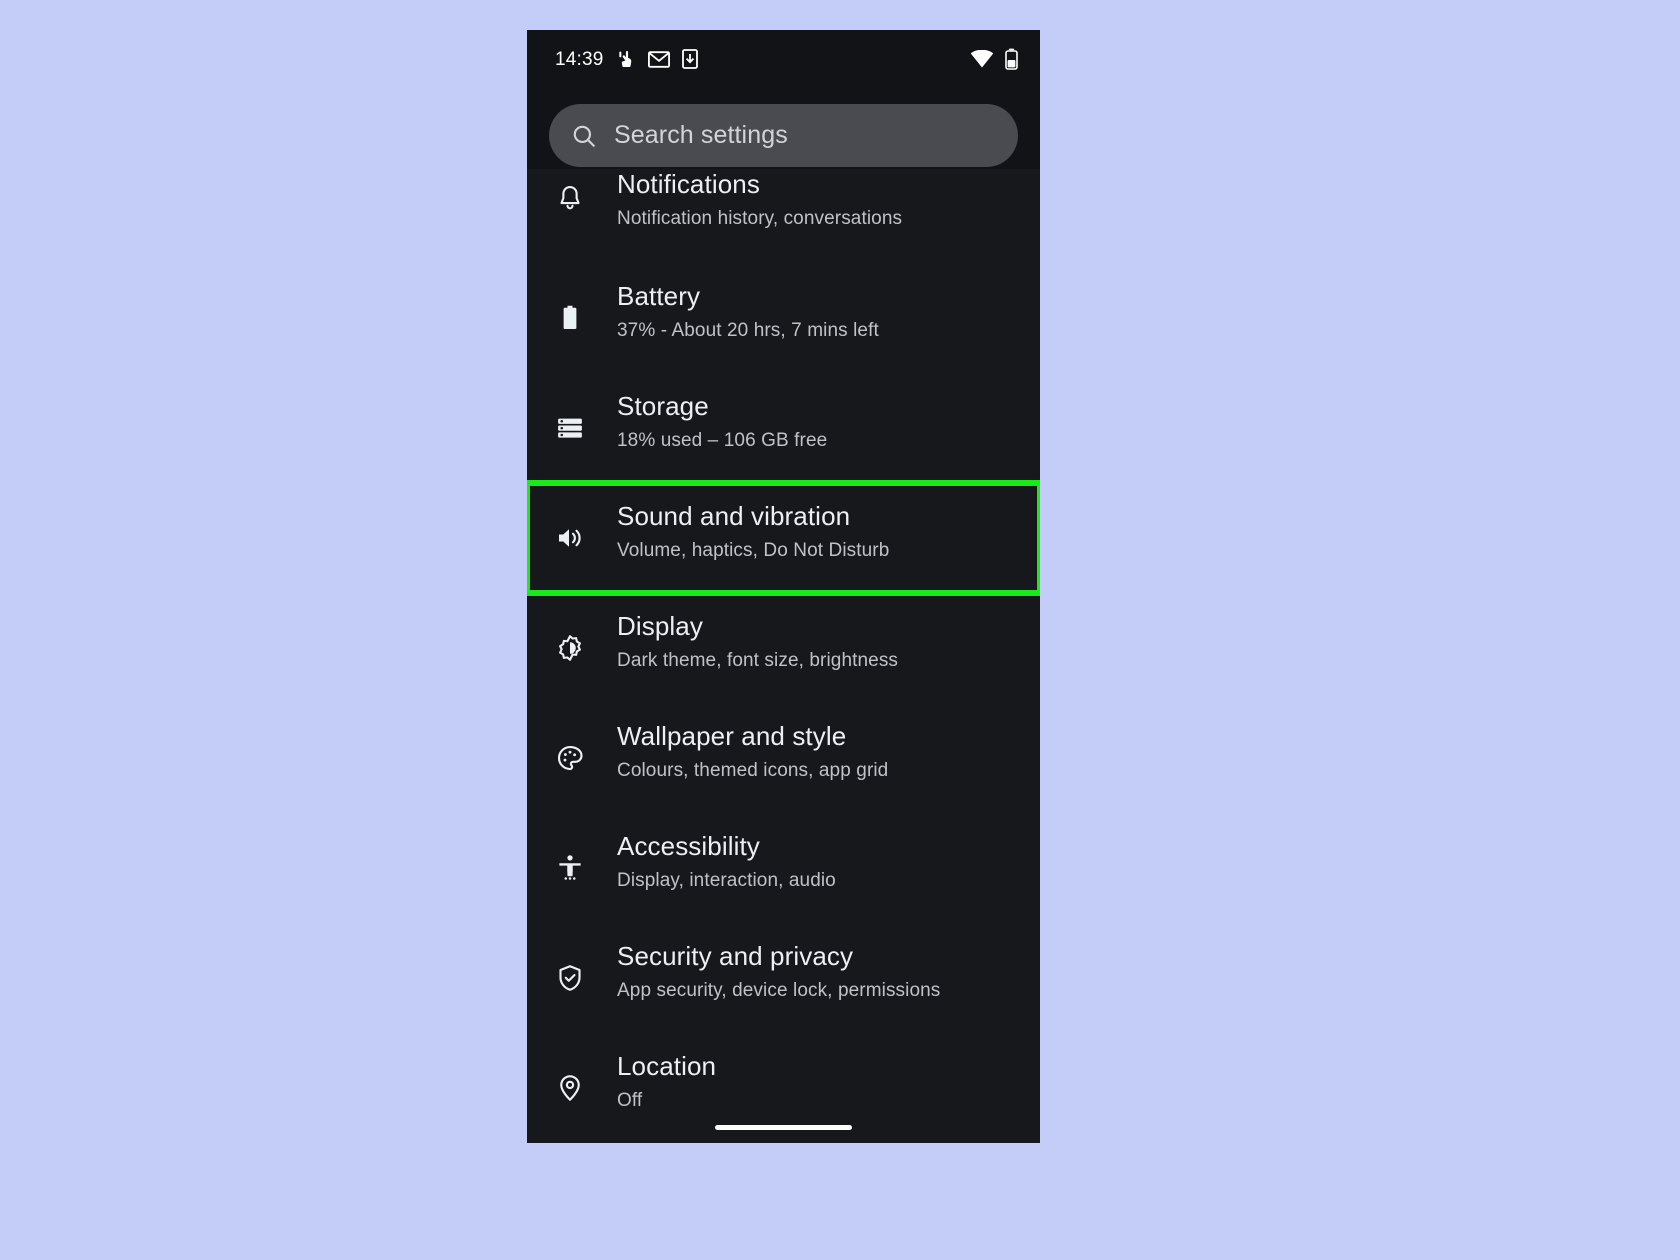 This screenshot has height=1260, width=1680. Describe the element at coordinates (581, 191) in the screenshot. I see `bell-icon` at that location.